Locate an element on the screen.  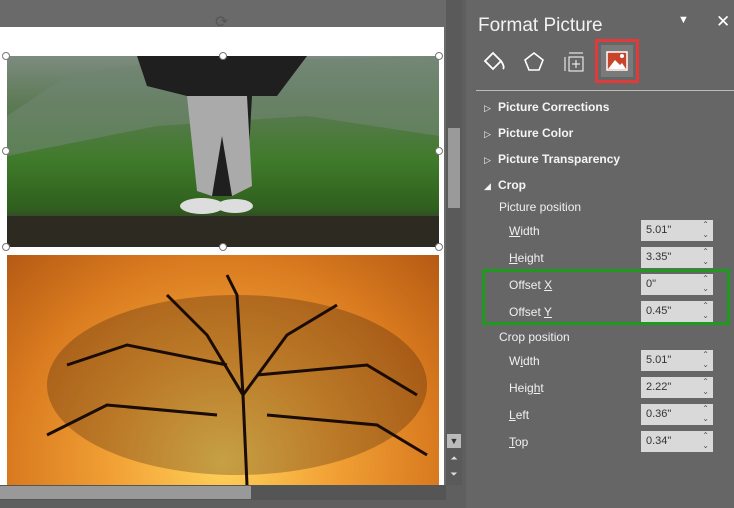
tab-picture is located at coordinates (617, 61).